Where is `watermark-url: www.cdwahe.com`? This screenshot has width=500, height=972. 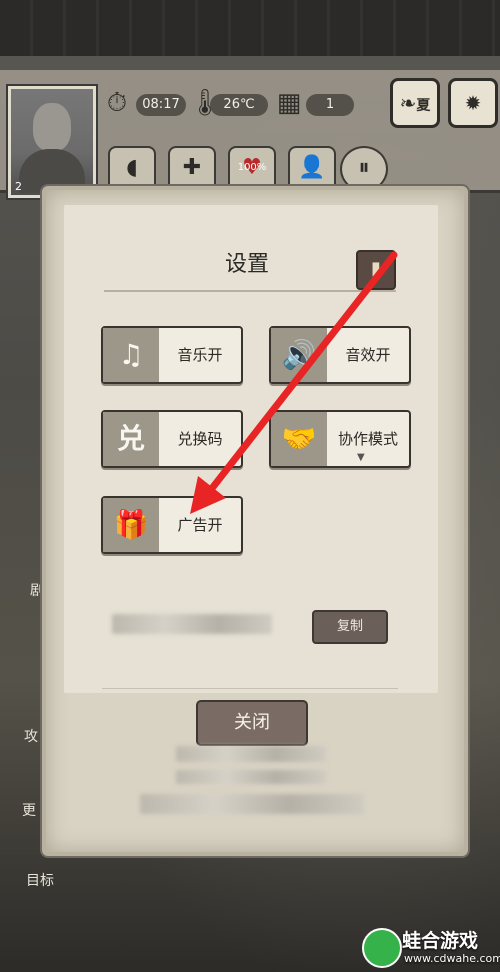 watermark-url: www.cdwahe.com is located at coordinates (452, 958).